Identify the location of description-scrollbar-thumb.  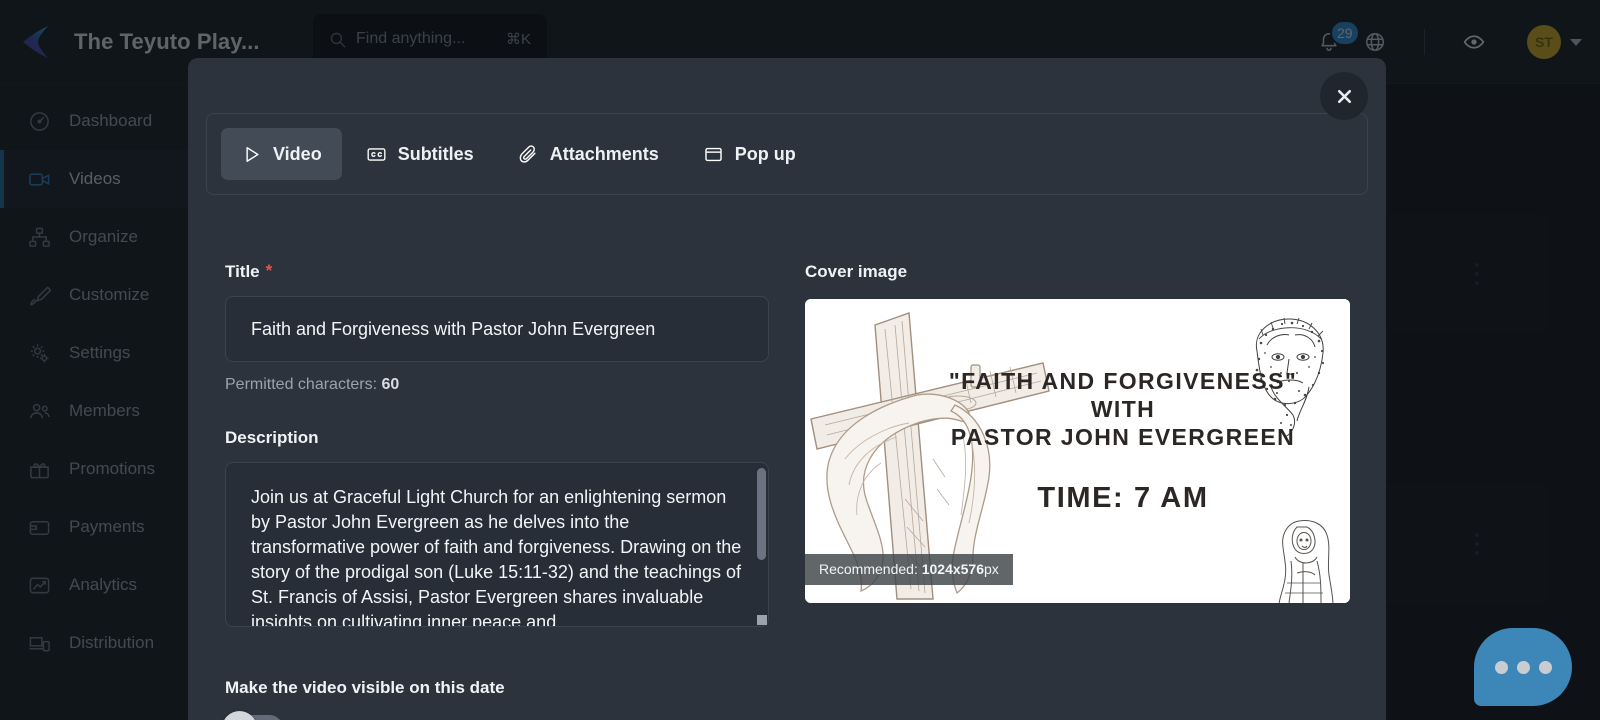
(761, 514).